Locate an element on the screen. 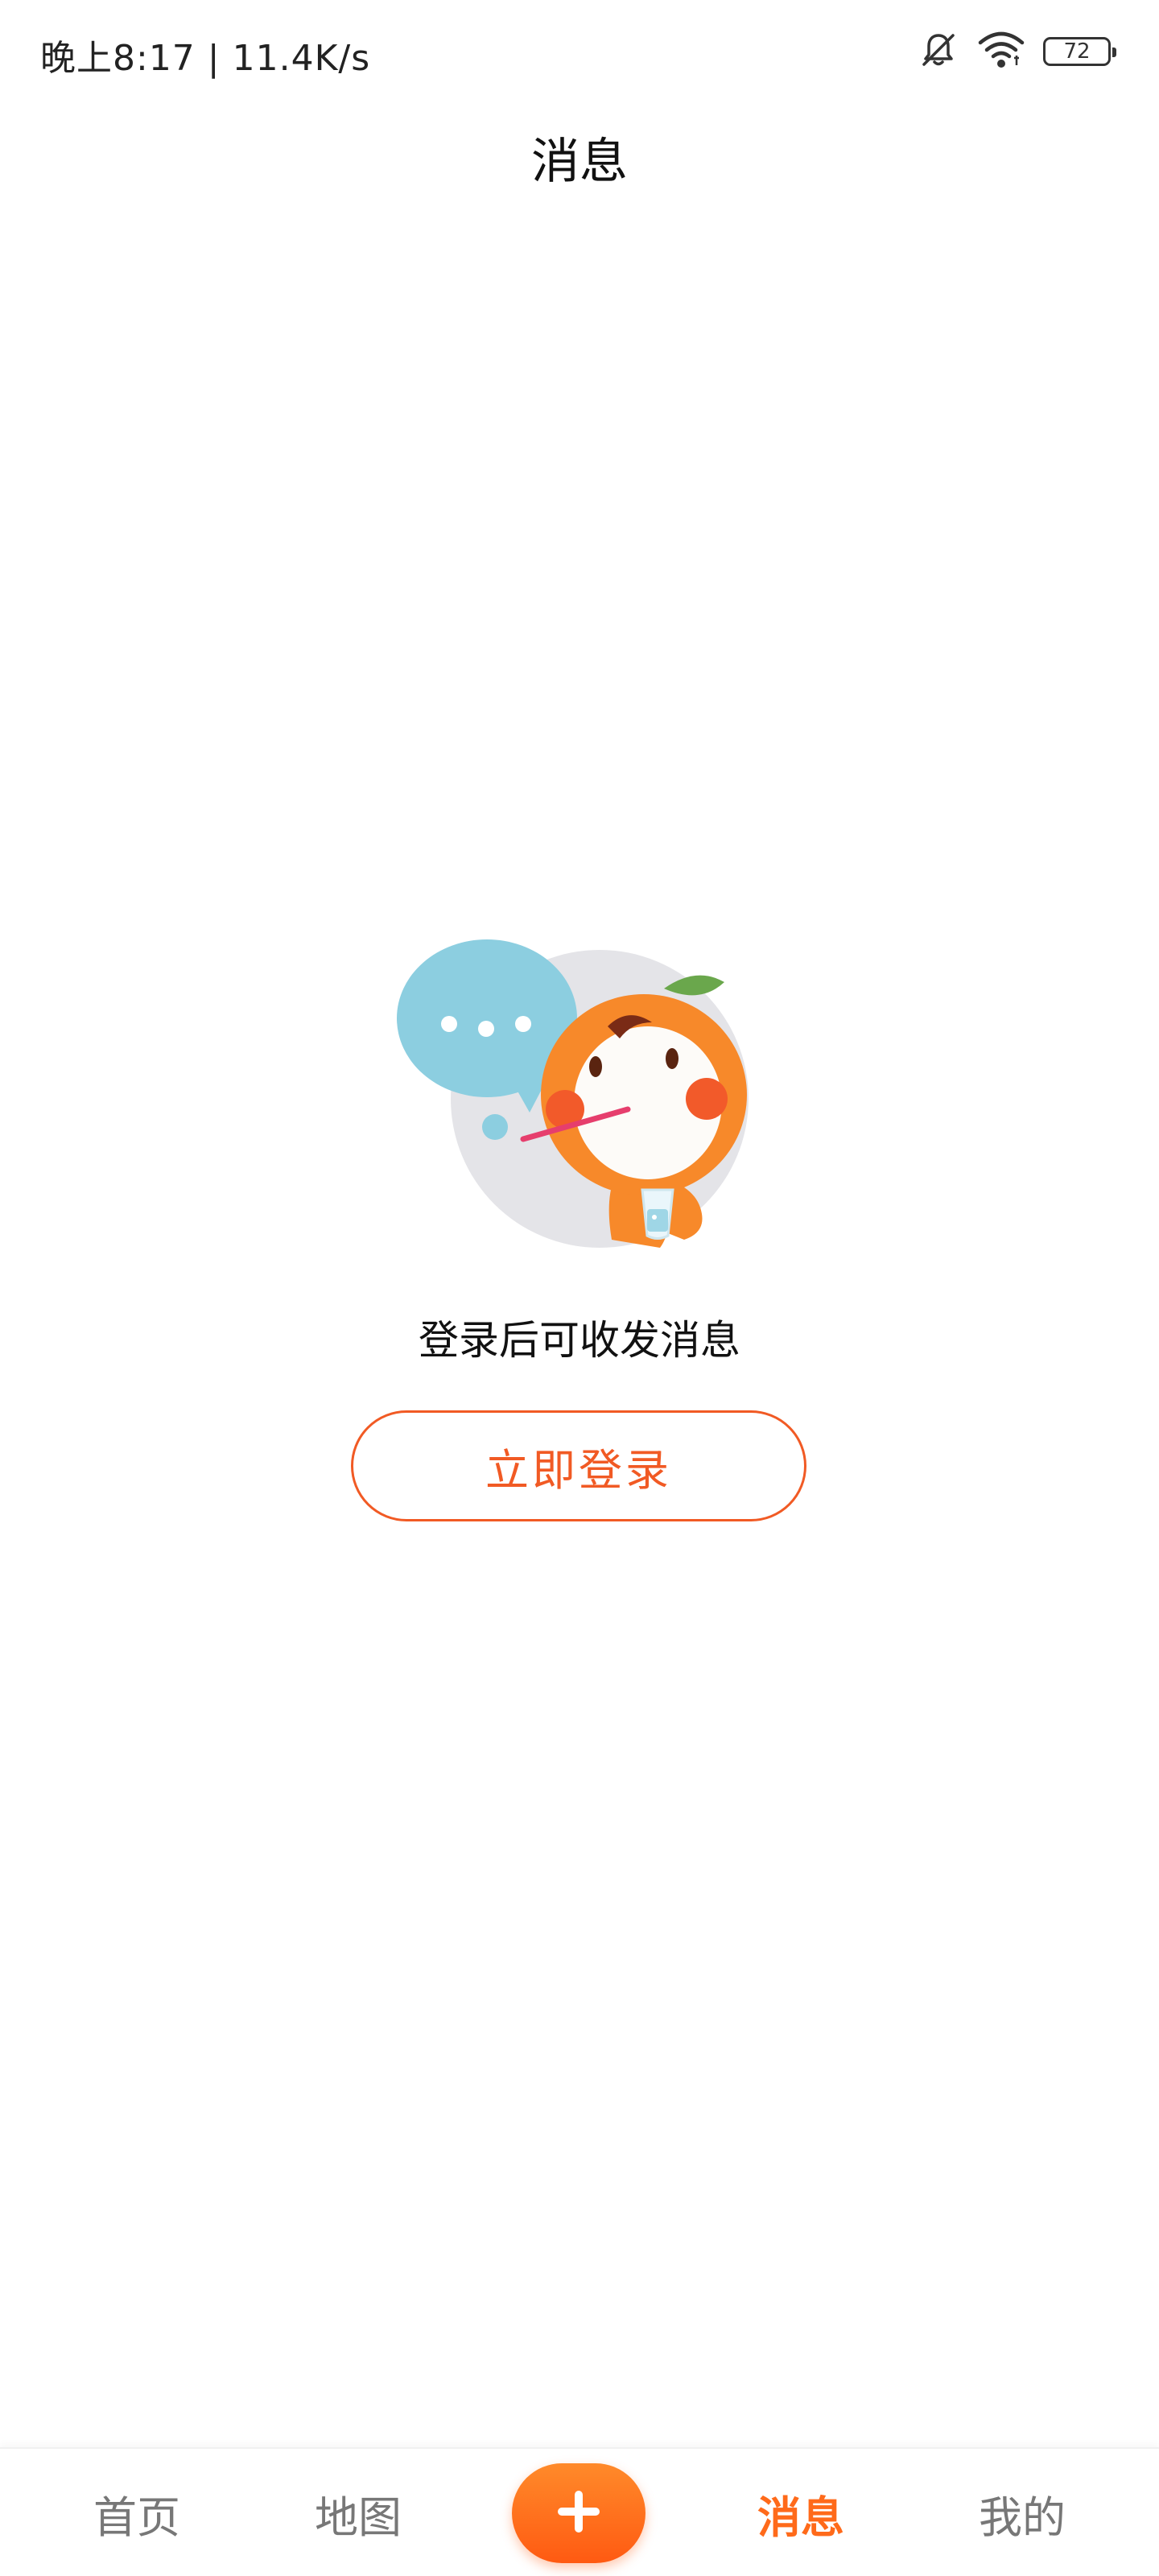  wifi-icon is located at coordinates (1001, 51).